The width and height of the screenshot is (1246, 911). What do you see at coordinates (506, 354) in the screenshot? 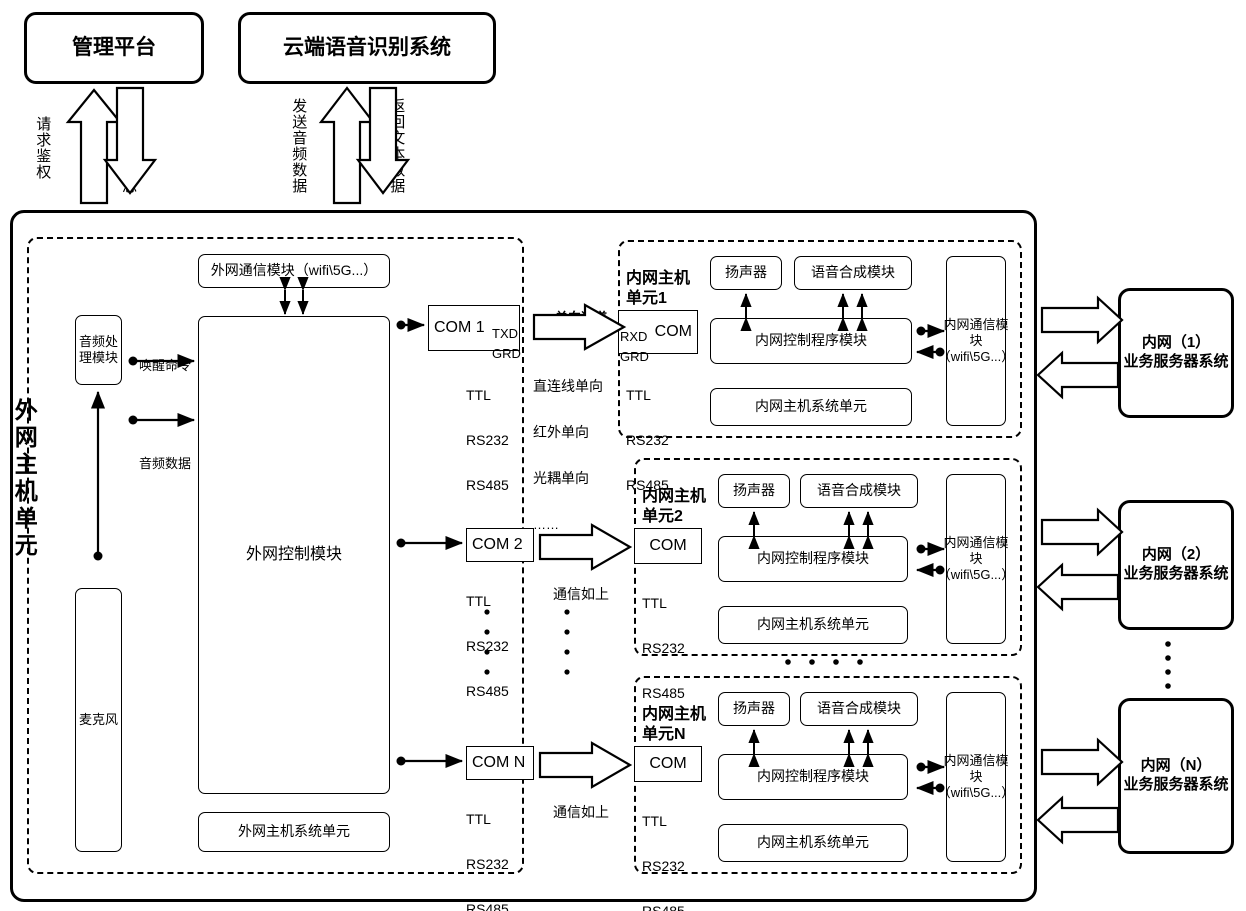
I see `outer-com-port-1-pin-grd: GRD` at bounding box center [506, 354].